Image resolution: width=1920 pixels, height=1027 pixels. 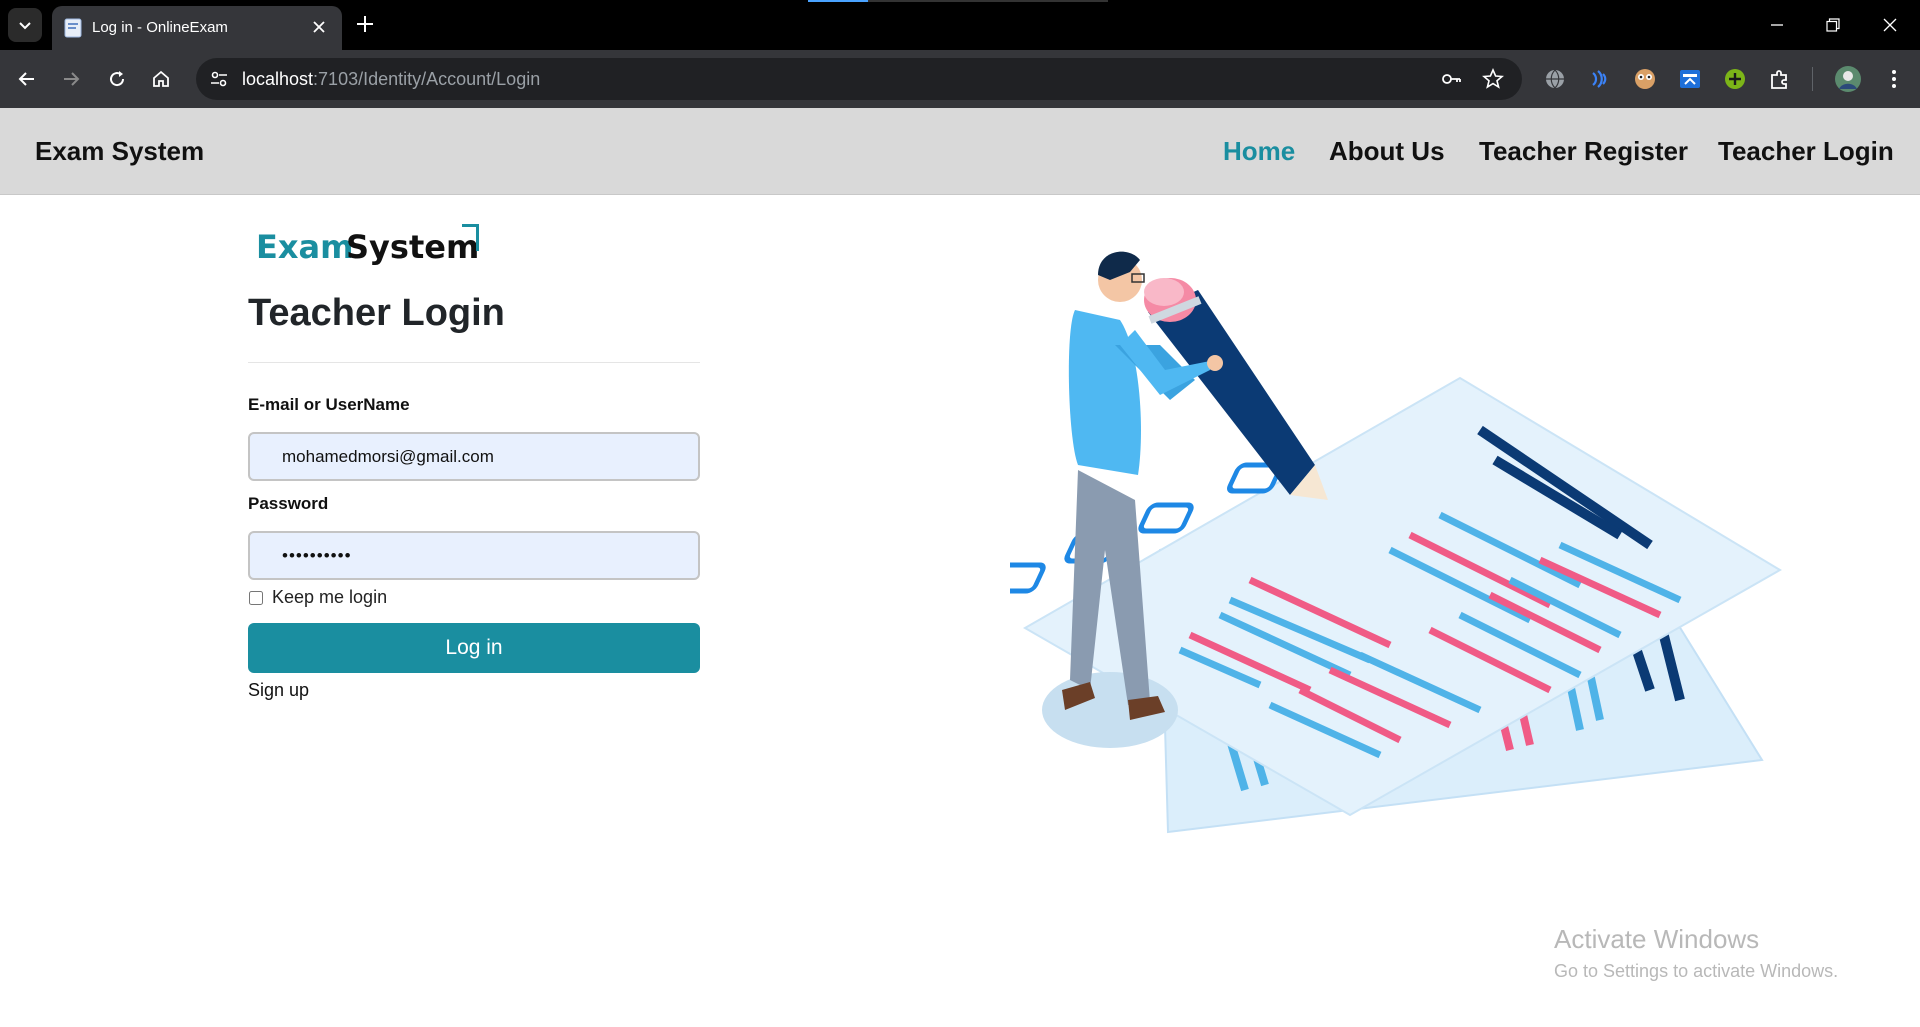 I want to click on title-divider, so click(x=474, y=362).